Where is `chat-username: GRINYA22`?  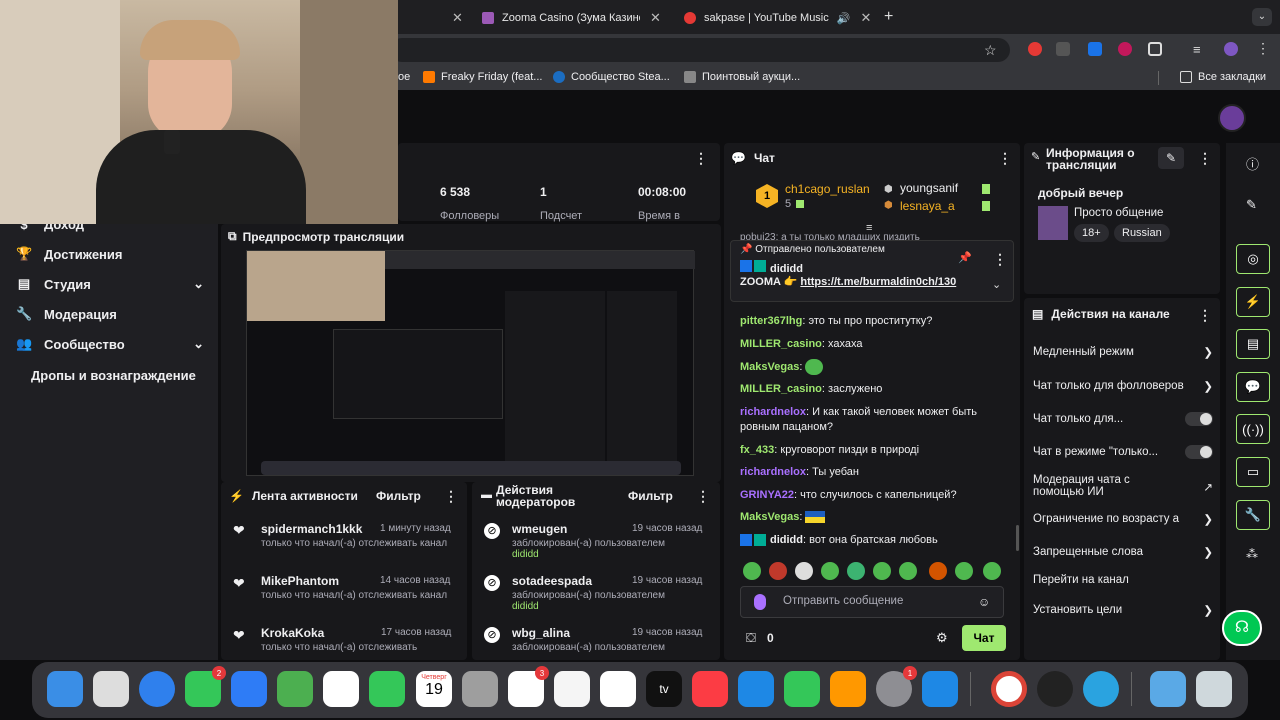
chat-username: GRINYA22 is located at coordinates (767, 495).